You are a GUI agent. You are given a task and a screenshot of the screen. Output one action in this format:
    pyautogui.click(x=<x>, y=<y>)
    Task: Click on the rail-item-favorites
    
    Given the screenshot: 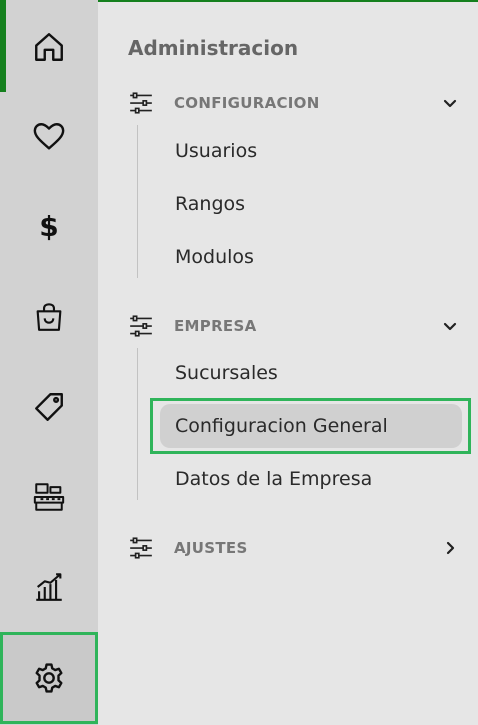 What is the action you would take?
    pyautogui.click(x=49, y=137)
    